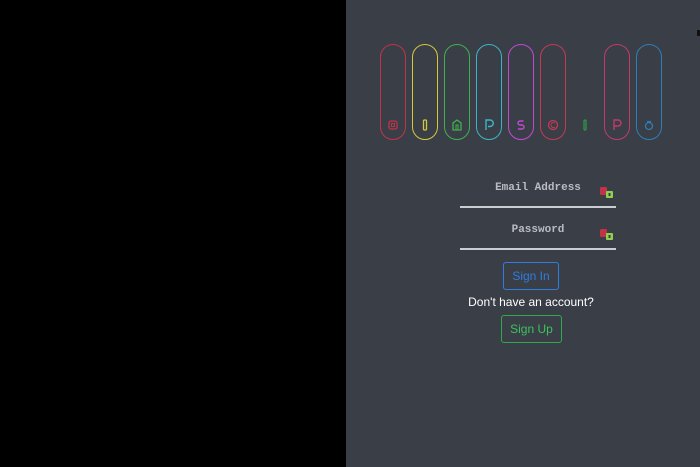  Describe the element at coordinates (393, 125) in the screenshot. I see `square-icon` at that location.